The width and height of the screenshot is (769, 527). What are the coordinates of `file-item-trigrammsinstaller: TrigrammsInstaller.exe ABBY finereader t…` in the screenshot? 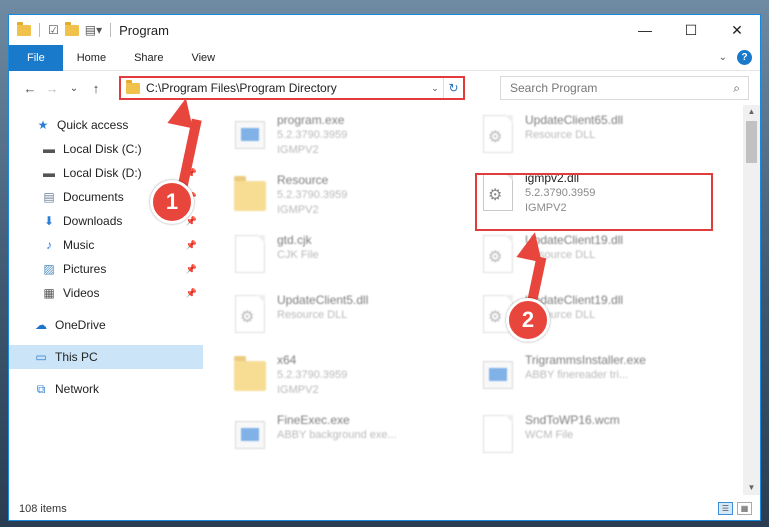 It's located at (596, 383).